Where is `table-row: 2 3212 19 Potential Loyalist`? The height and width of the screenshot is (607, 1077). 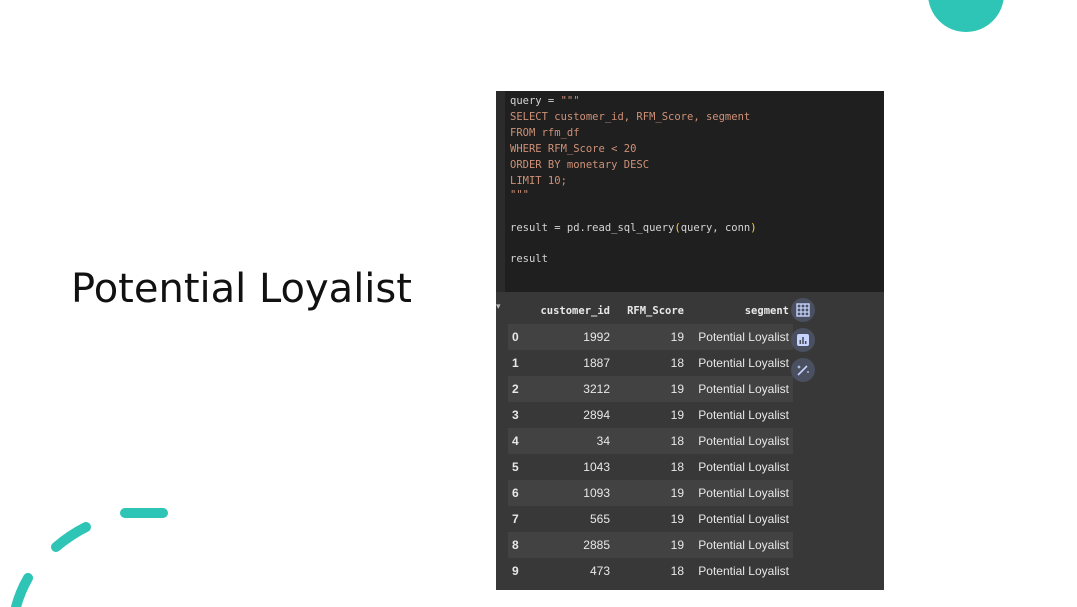
table-row: 2 3212 19 Potential Loyalist is located at coordinates (650, 389).